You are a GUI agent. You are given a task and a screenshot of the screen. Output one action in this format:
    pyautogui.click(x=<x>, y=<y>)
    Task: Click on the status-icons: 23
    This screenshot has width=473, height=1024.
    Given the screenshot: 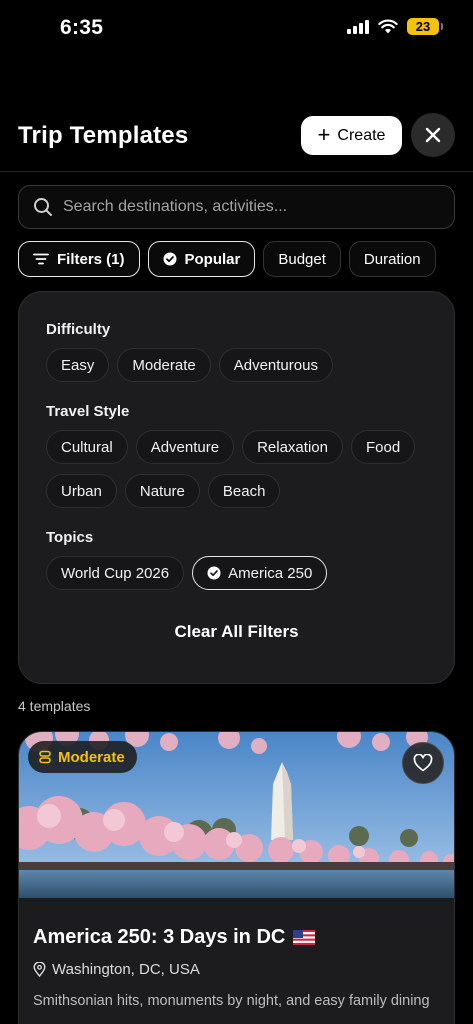 What is the action you would take?
    pyautogui.click(x=395, y=26)
    